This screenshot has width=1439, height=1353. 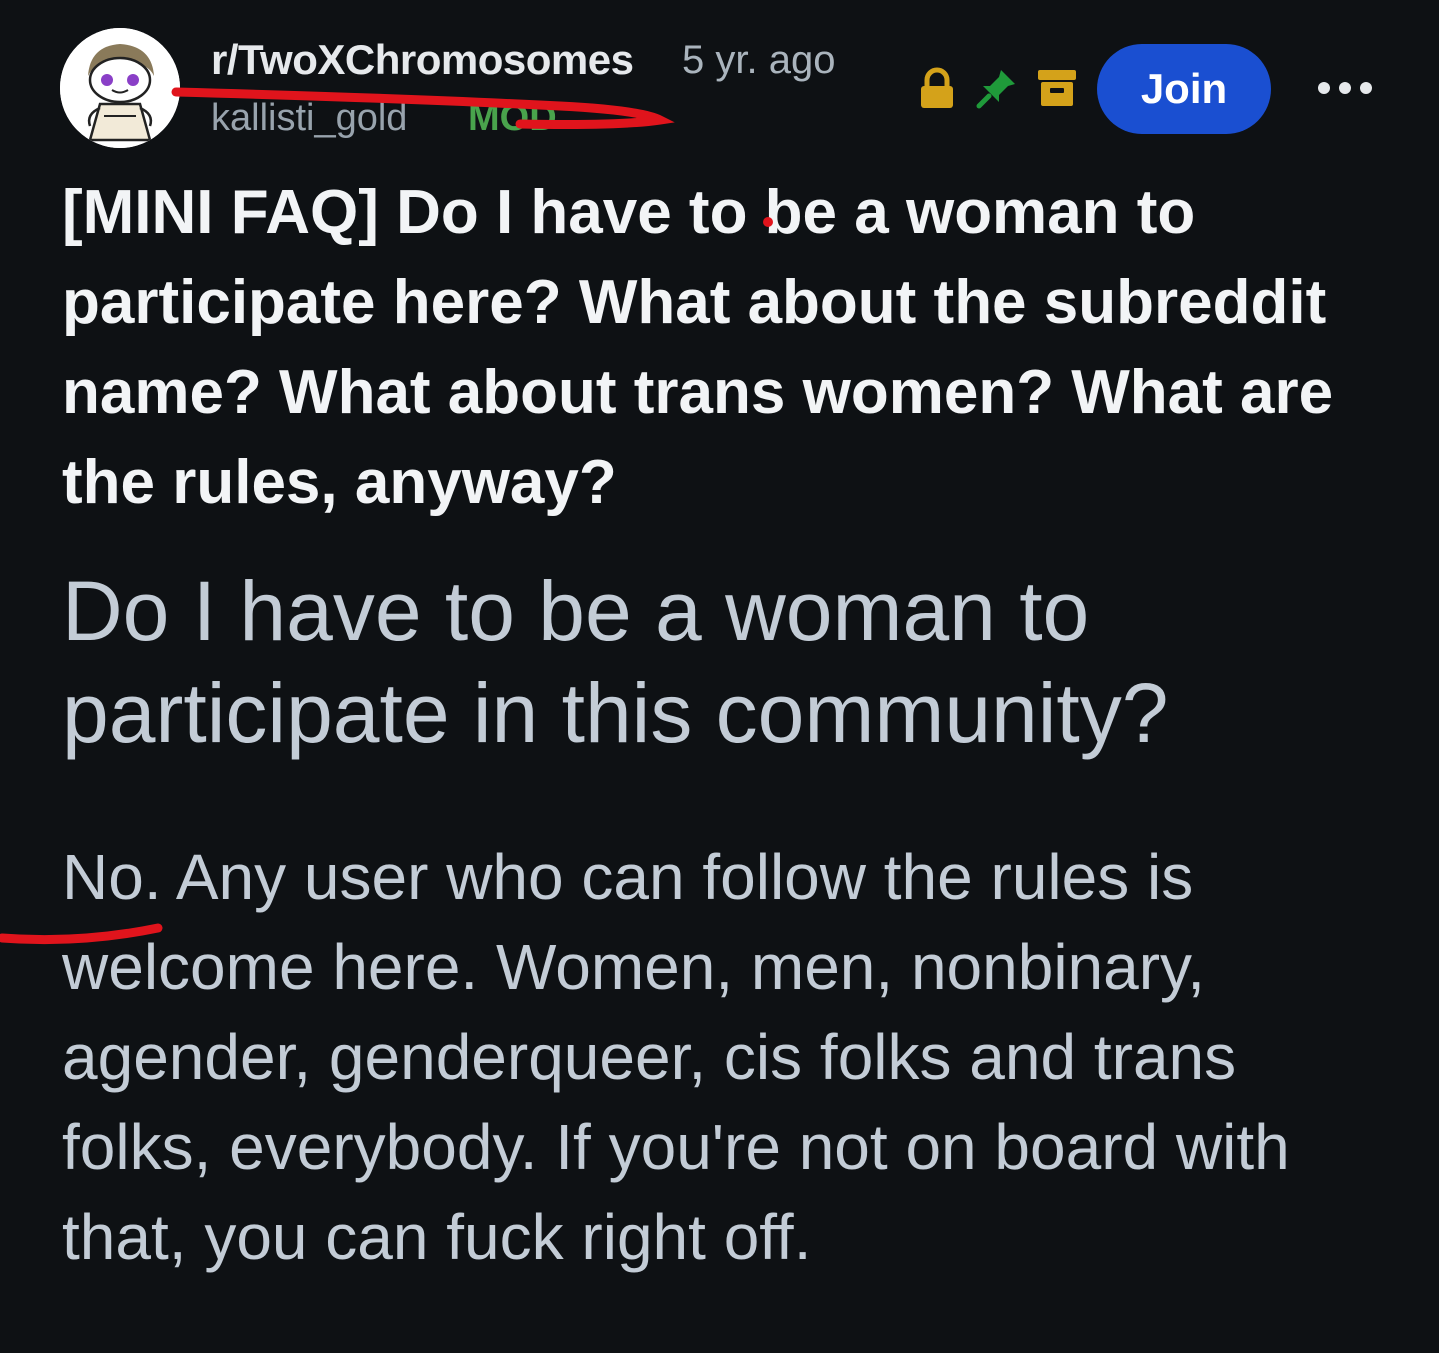 I want to click on archive-icon, so click(x=1057, y=88).